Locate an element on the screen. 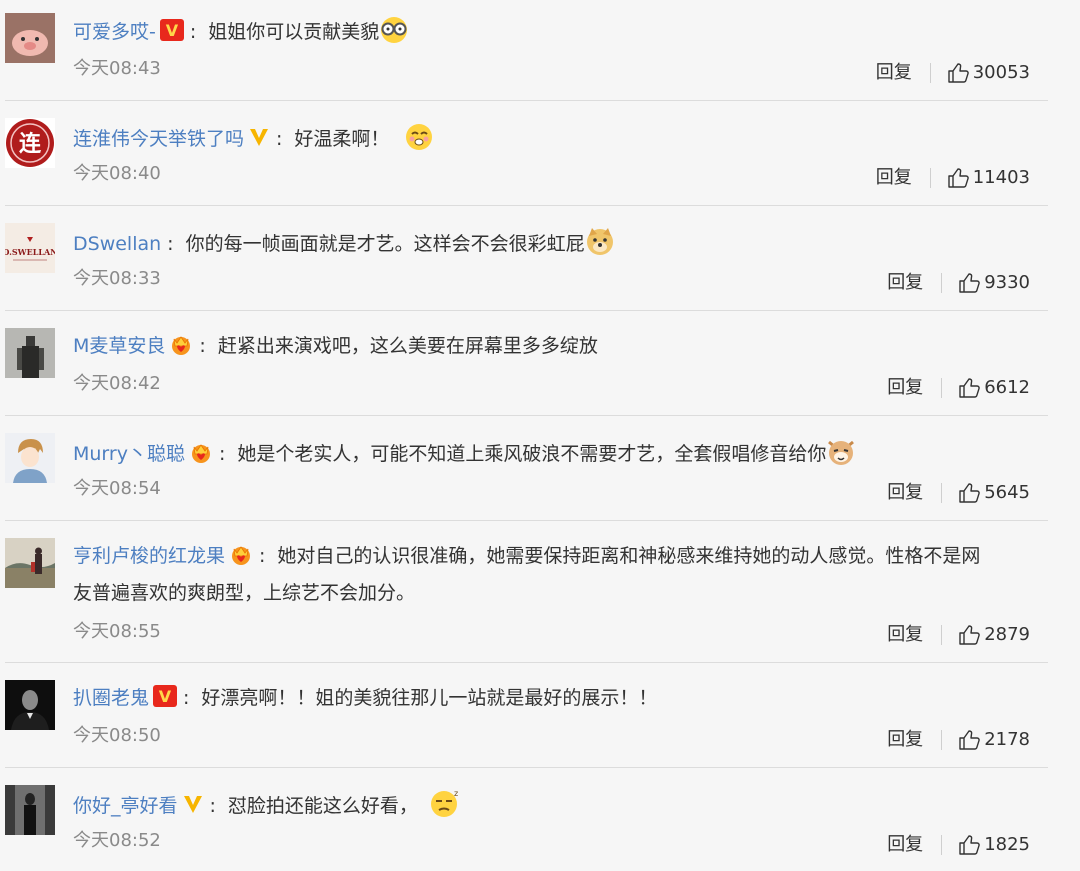  like-button: 1825 is located at coordinates (994, 845).